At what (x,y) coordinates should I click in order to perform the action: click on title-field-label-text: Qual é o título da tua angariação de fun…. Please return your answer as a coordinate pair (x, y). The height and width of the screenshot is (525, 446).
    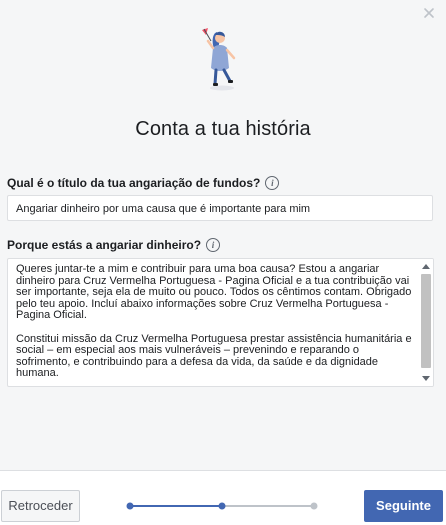
    Looking at the image, I should click on (134, 183).